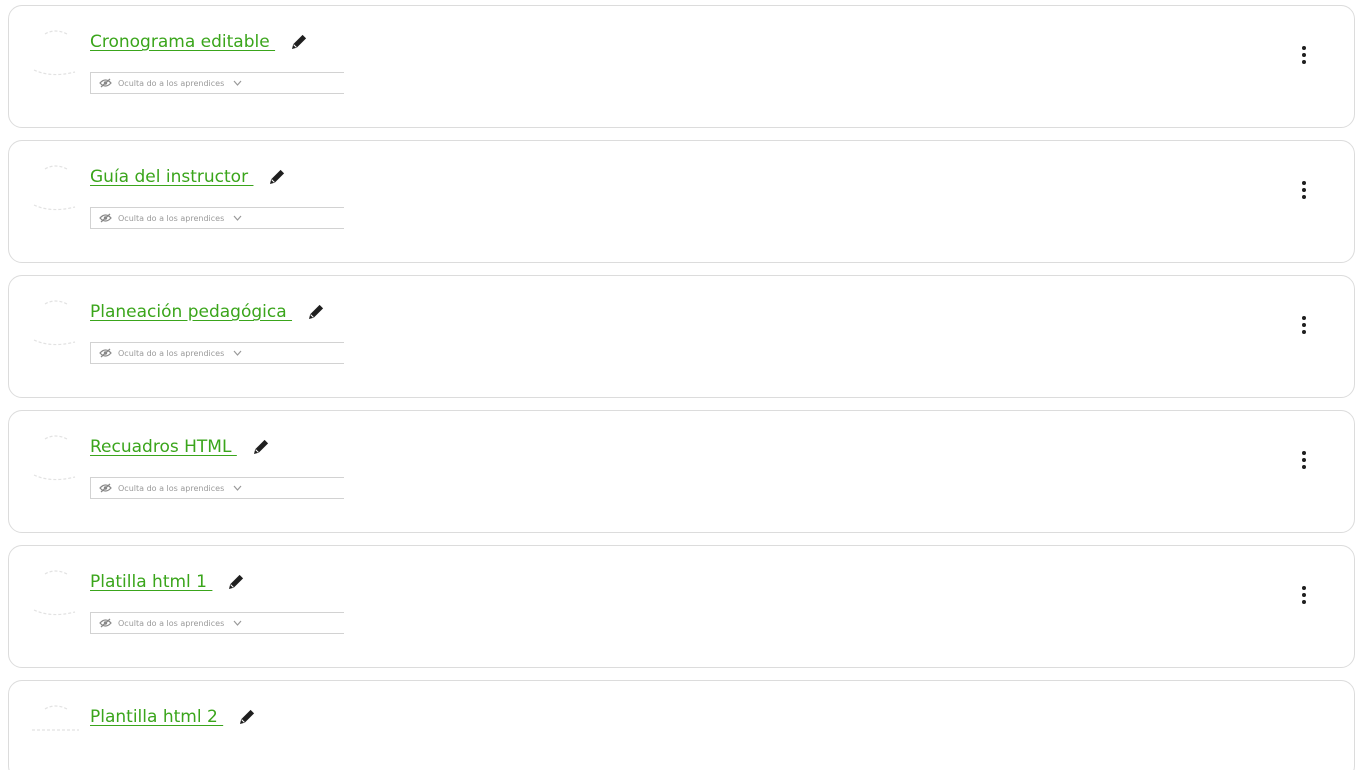  Describe the element at coordinates (151, 582) in the screenshot. I see `activity-title-link: Platilla html 1` at that location.